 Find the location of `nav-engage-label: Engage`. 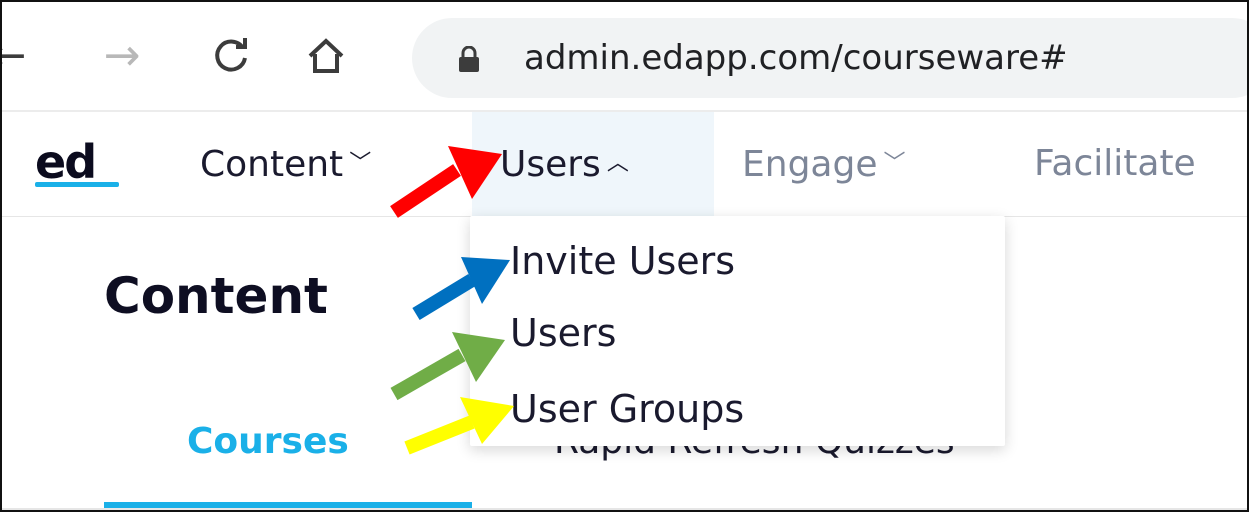

nav-engage-label: Engage is located at coordinates (810, 164).